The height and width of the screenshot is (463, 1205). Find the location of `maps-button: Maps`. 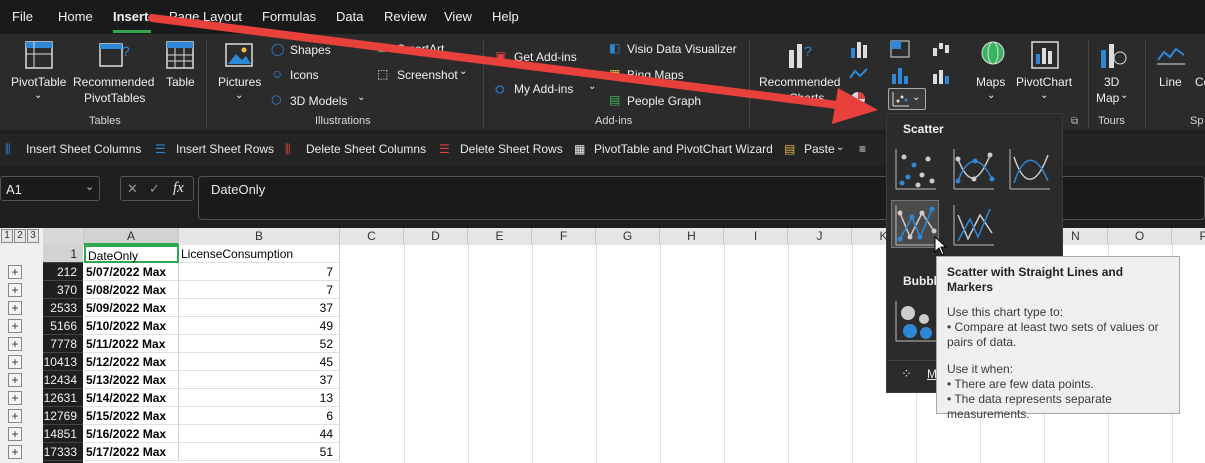

maps-button: Maps is located at coordinates (990, 82).